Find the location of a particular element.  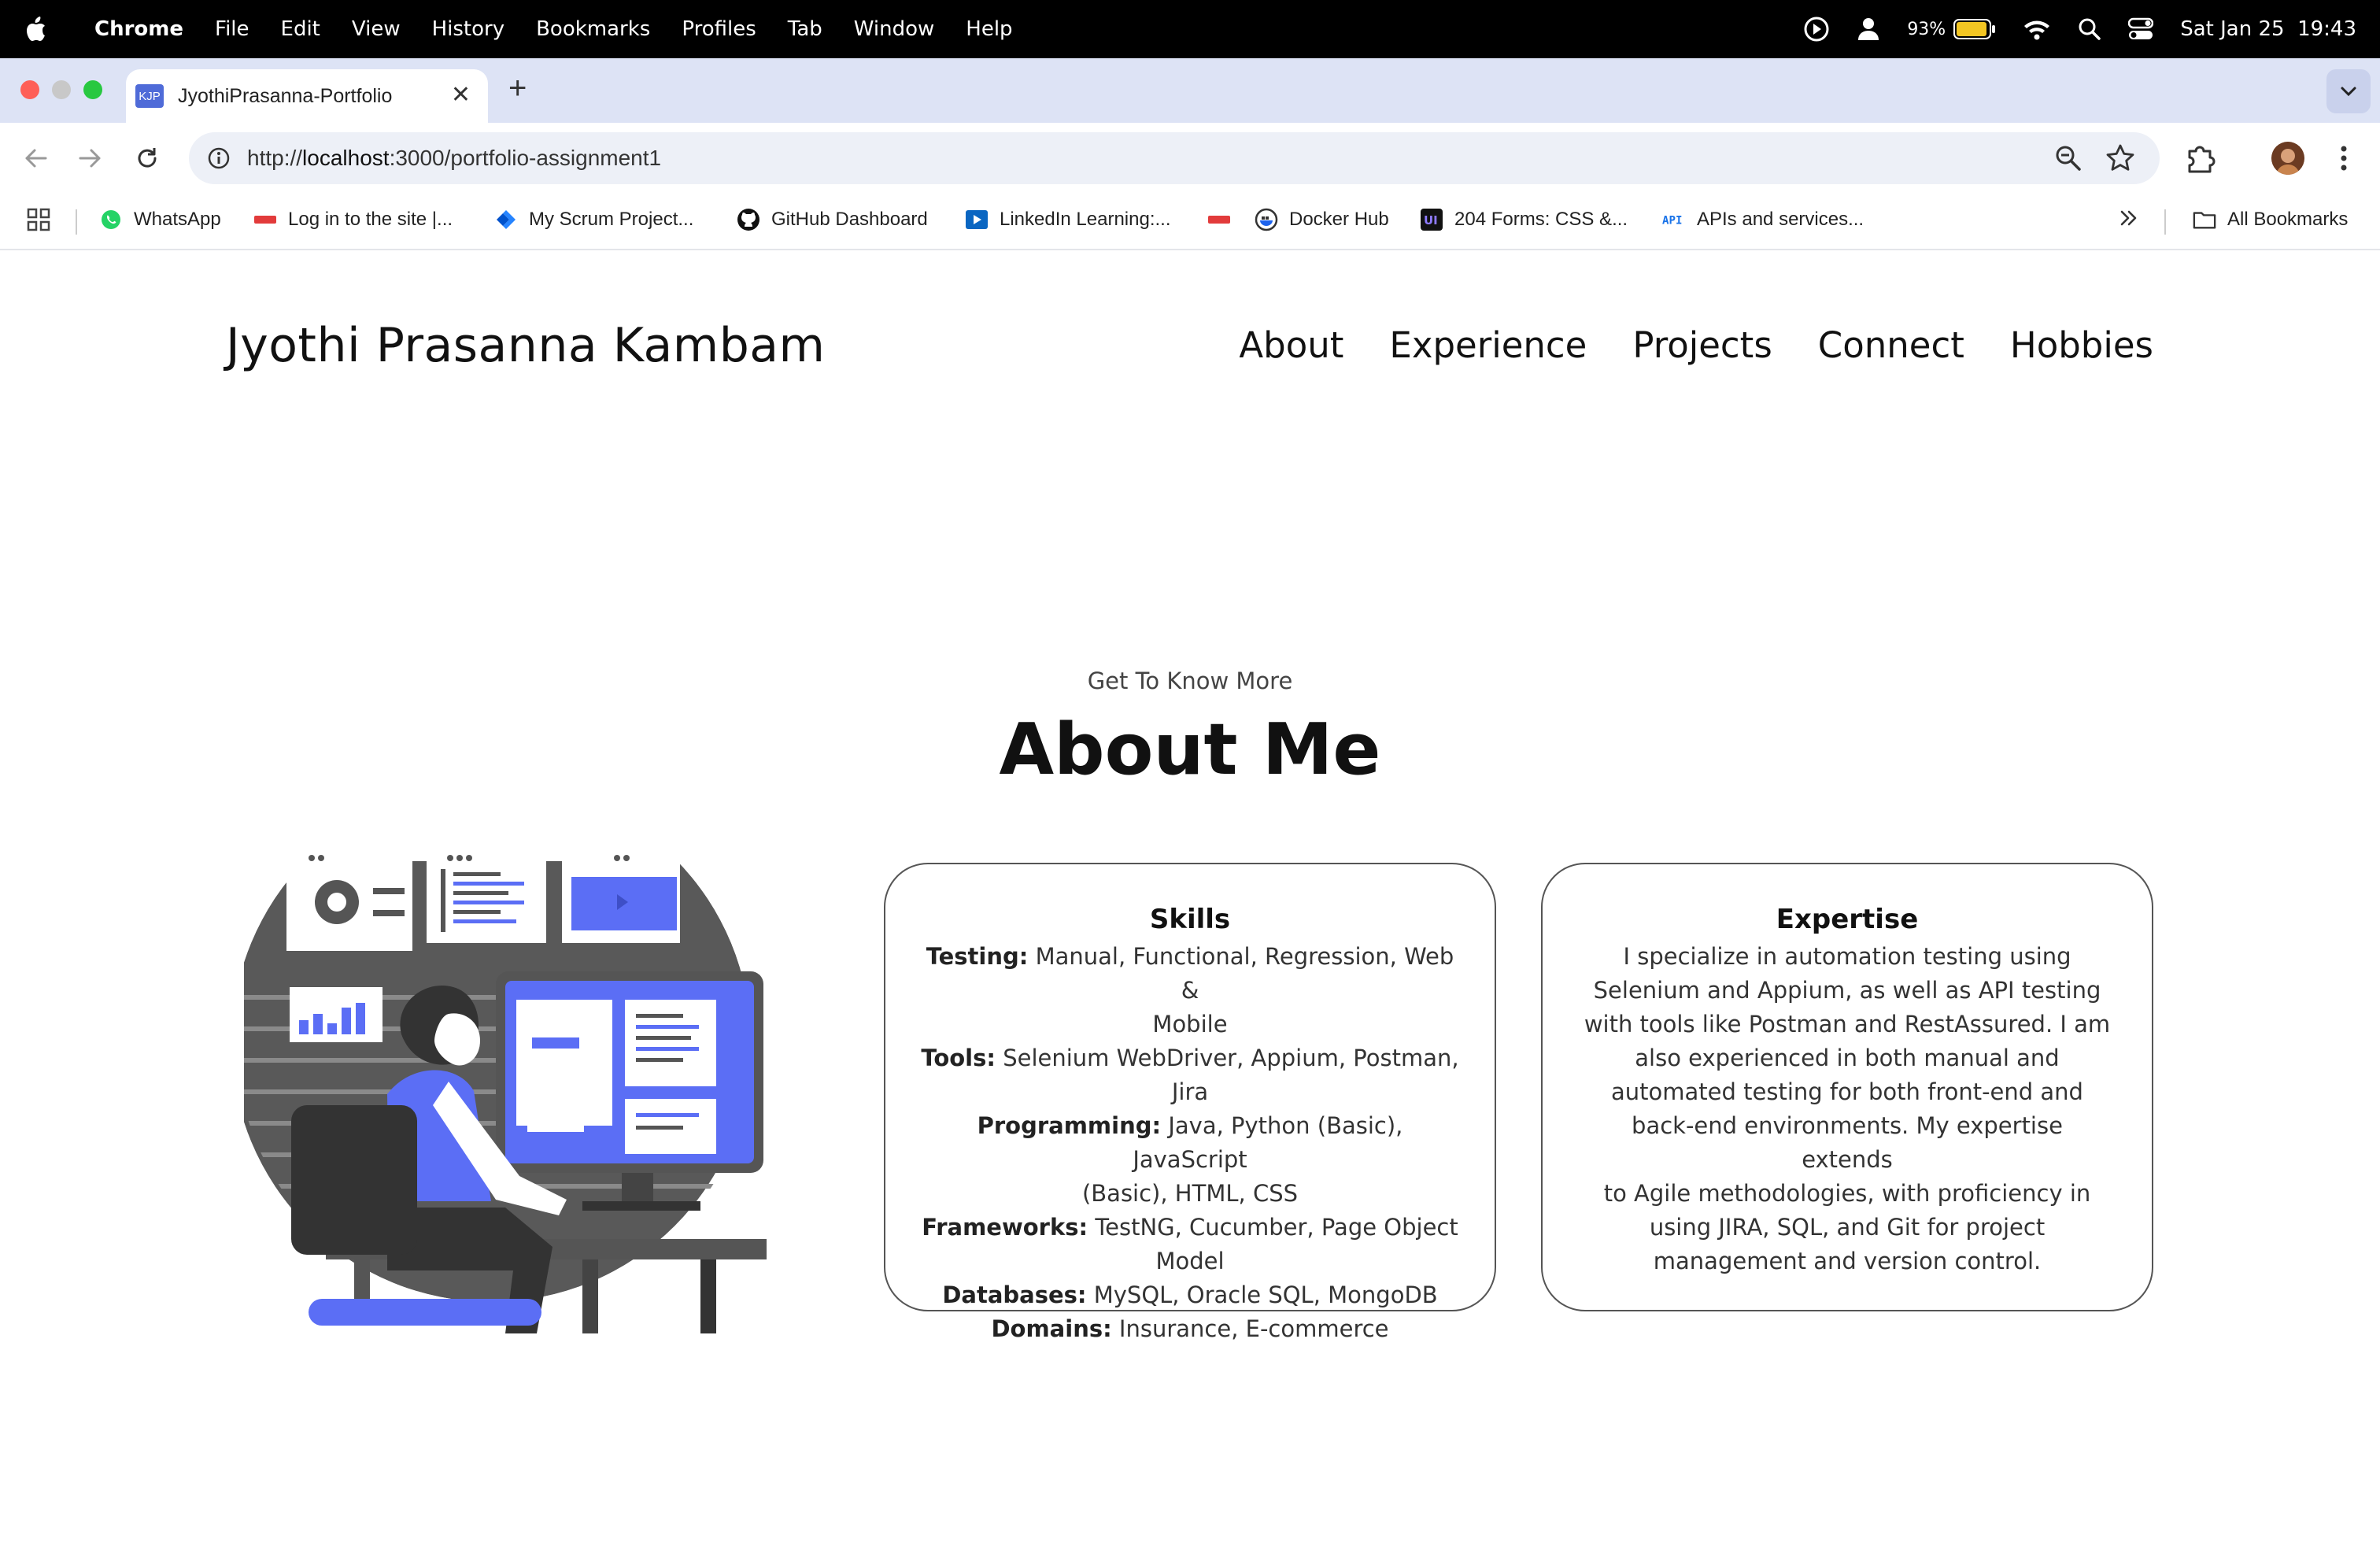

back-arrow-icon is located at coordinates (35, 158).